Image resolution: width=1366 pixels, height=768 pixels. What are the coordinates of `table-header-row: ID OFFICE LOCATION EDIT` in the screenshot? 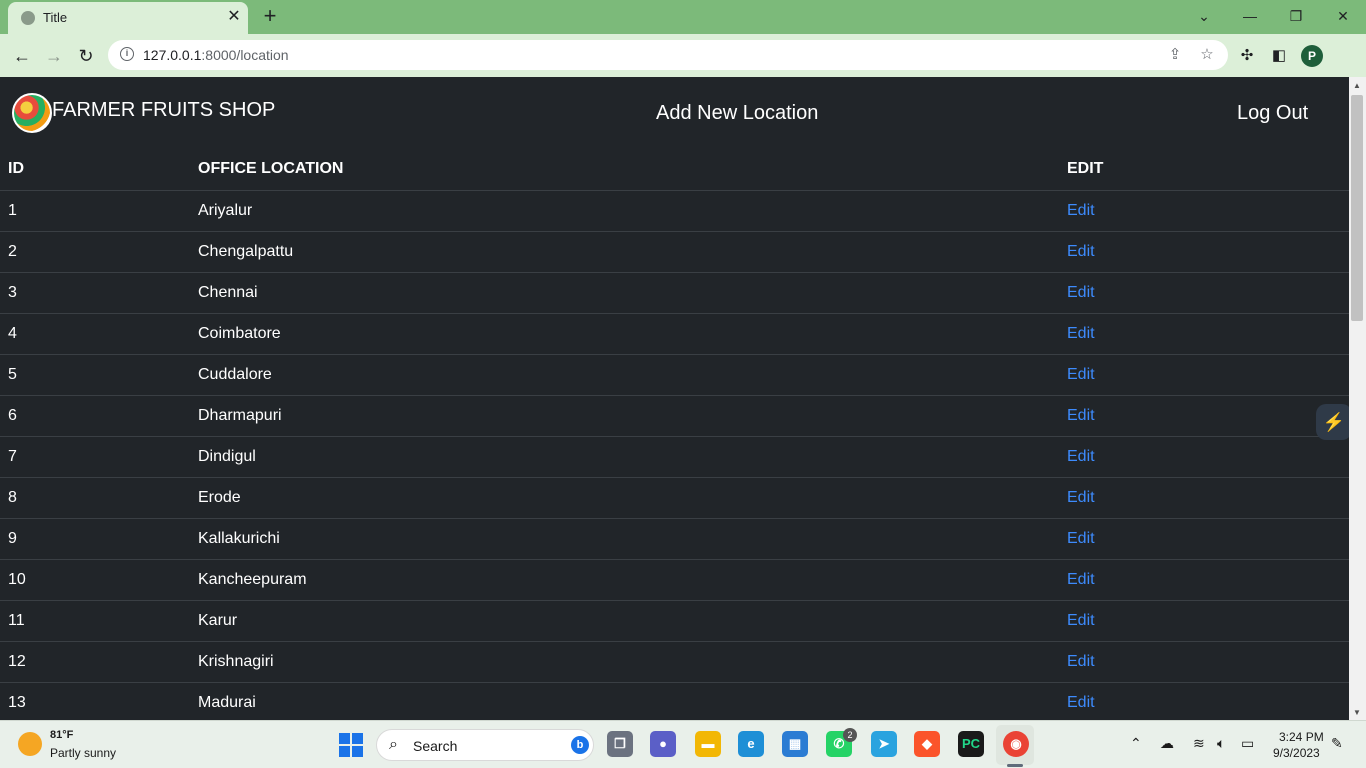 It's located at (674, 170).